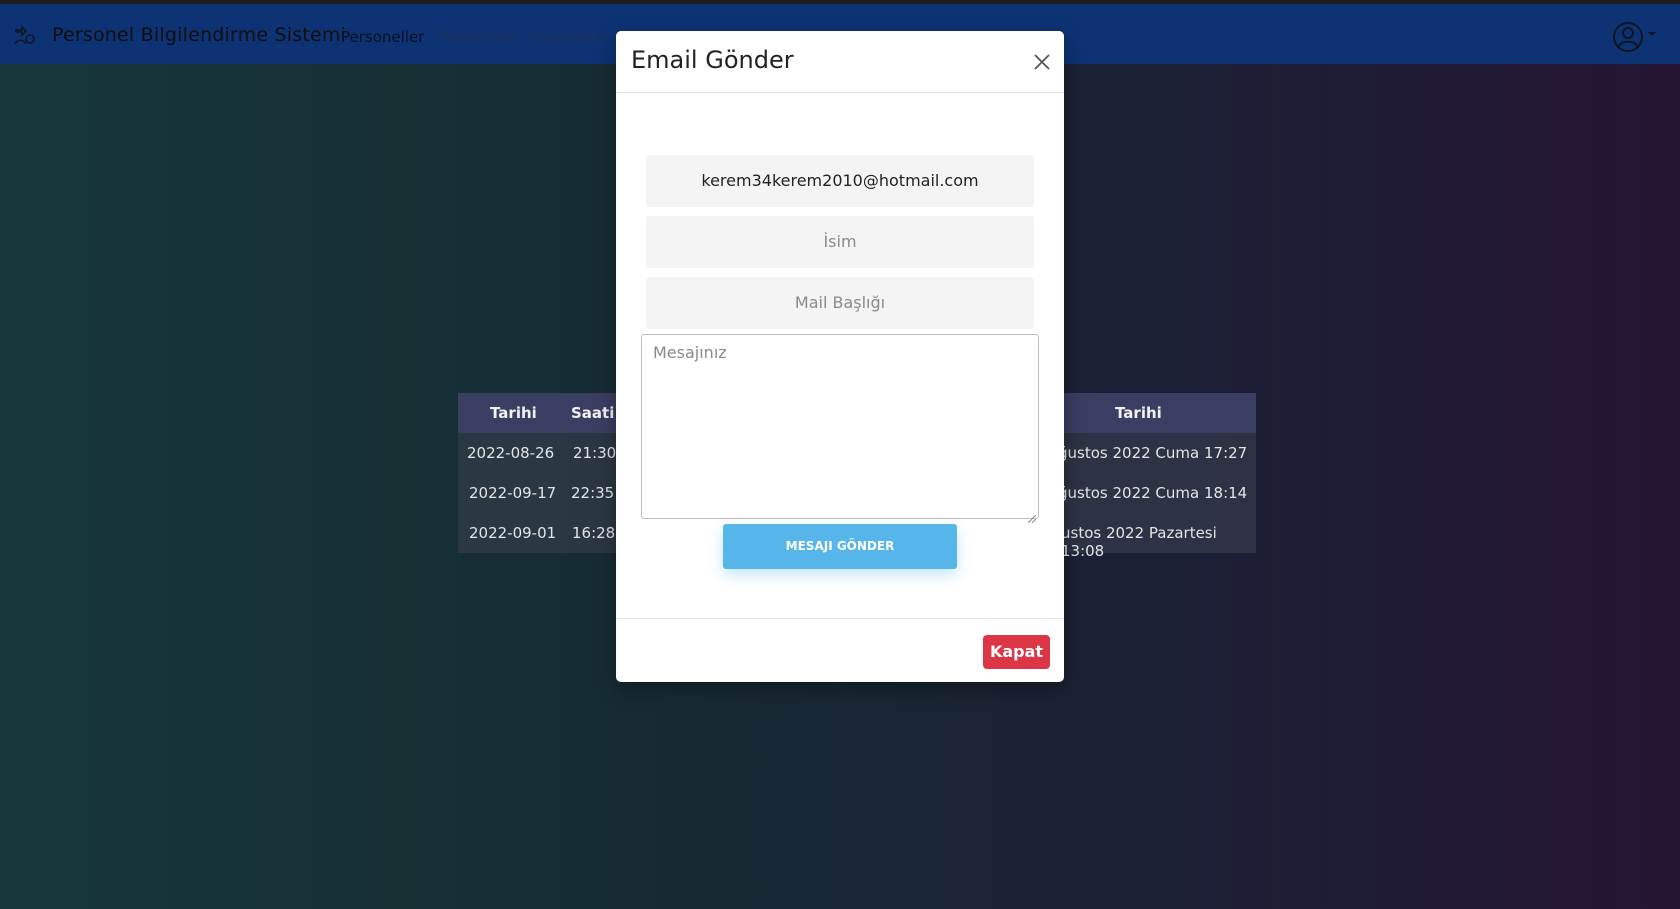 This screenshot has height=909, width=1680. Describe the element at coordinates (513, 413) in the screenshot. I see `column-header-date: Tarihi` at that location.